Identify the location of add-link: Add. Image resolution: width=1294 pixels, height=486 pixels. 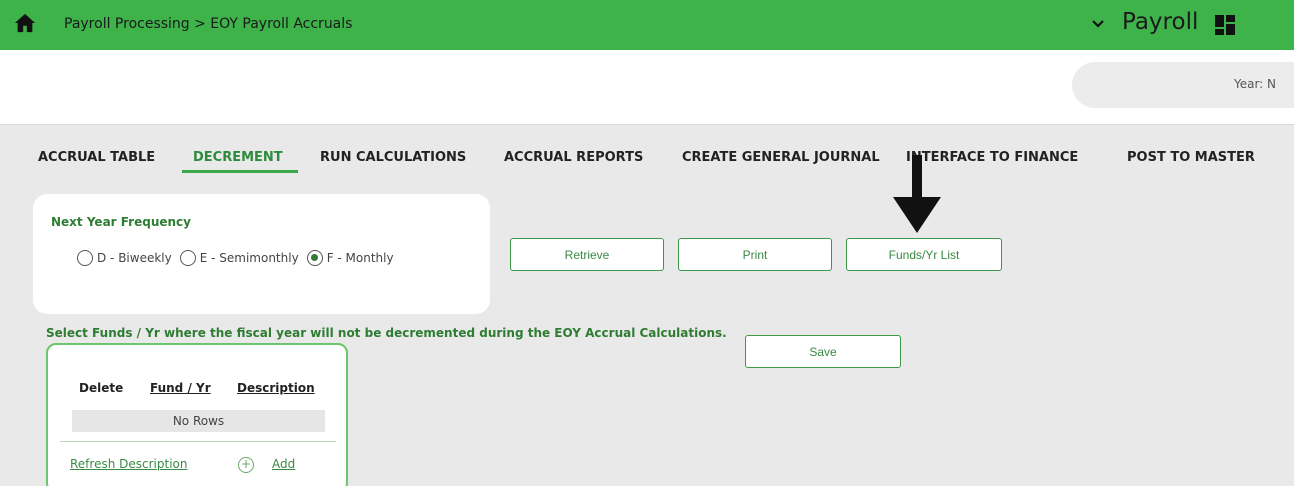
(283, 464).